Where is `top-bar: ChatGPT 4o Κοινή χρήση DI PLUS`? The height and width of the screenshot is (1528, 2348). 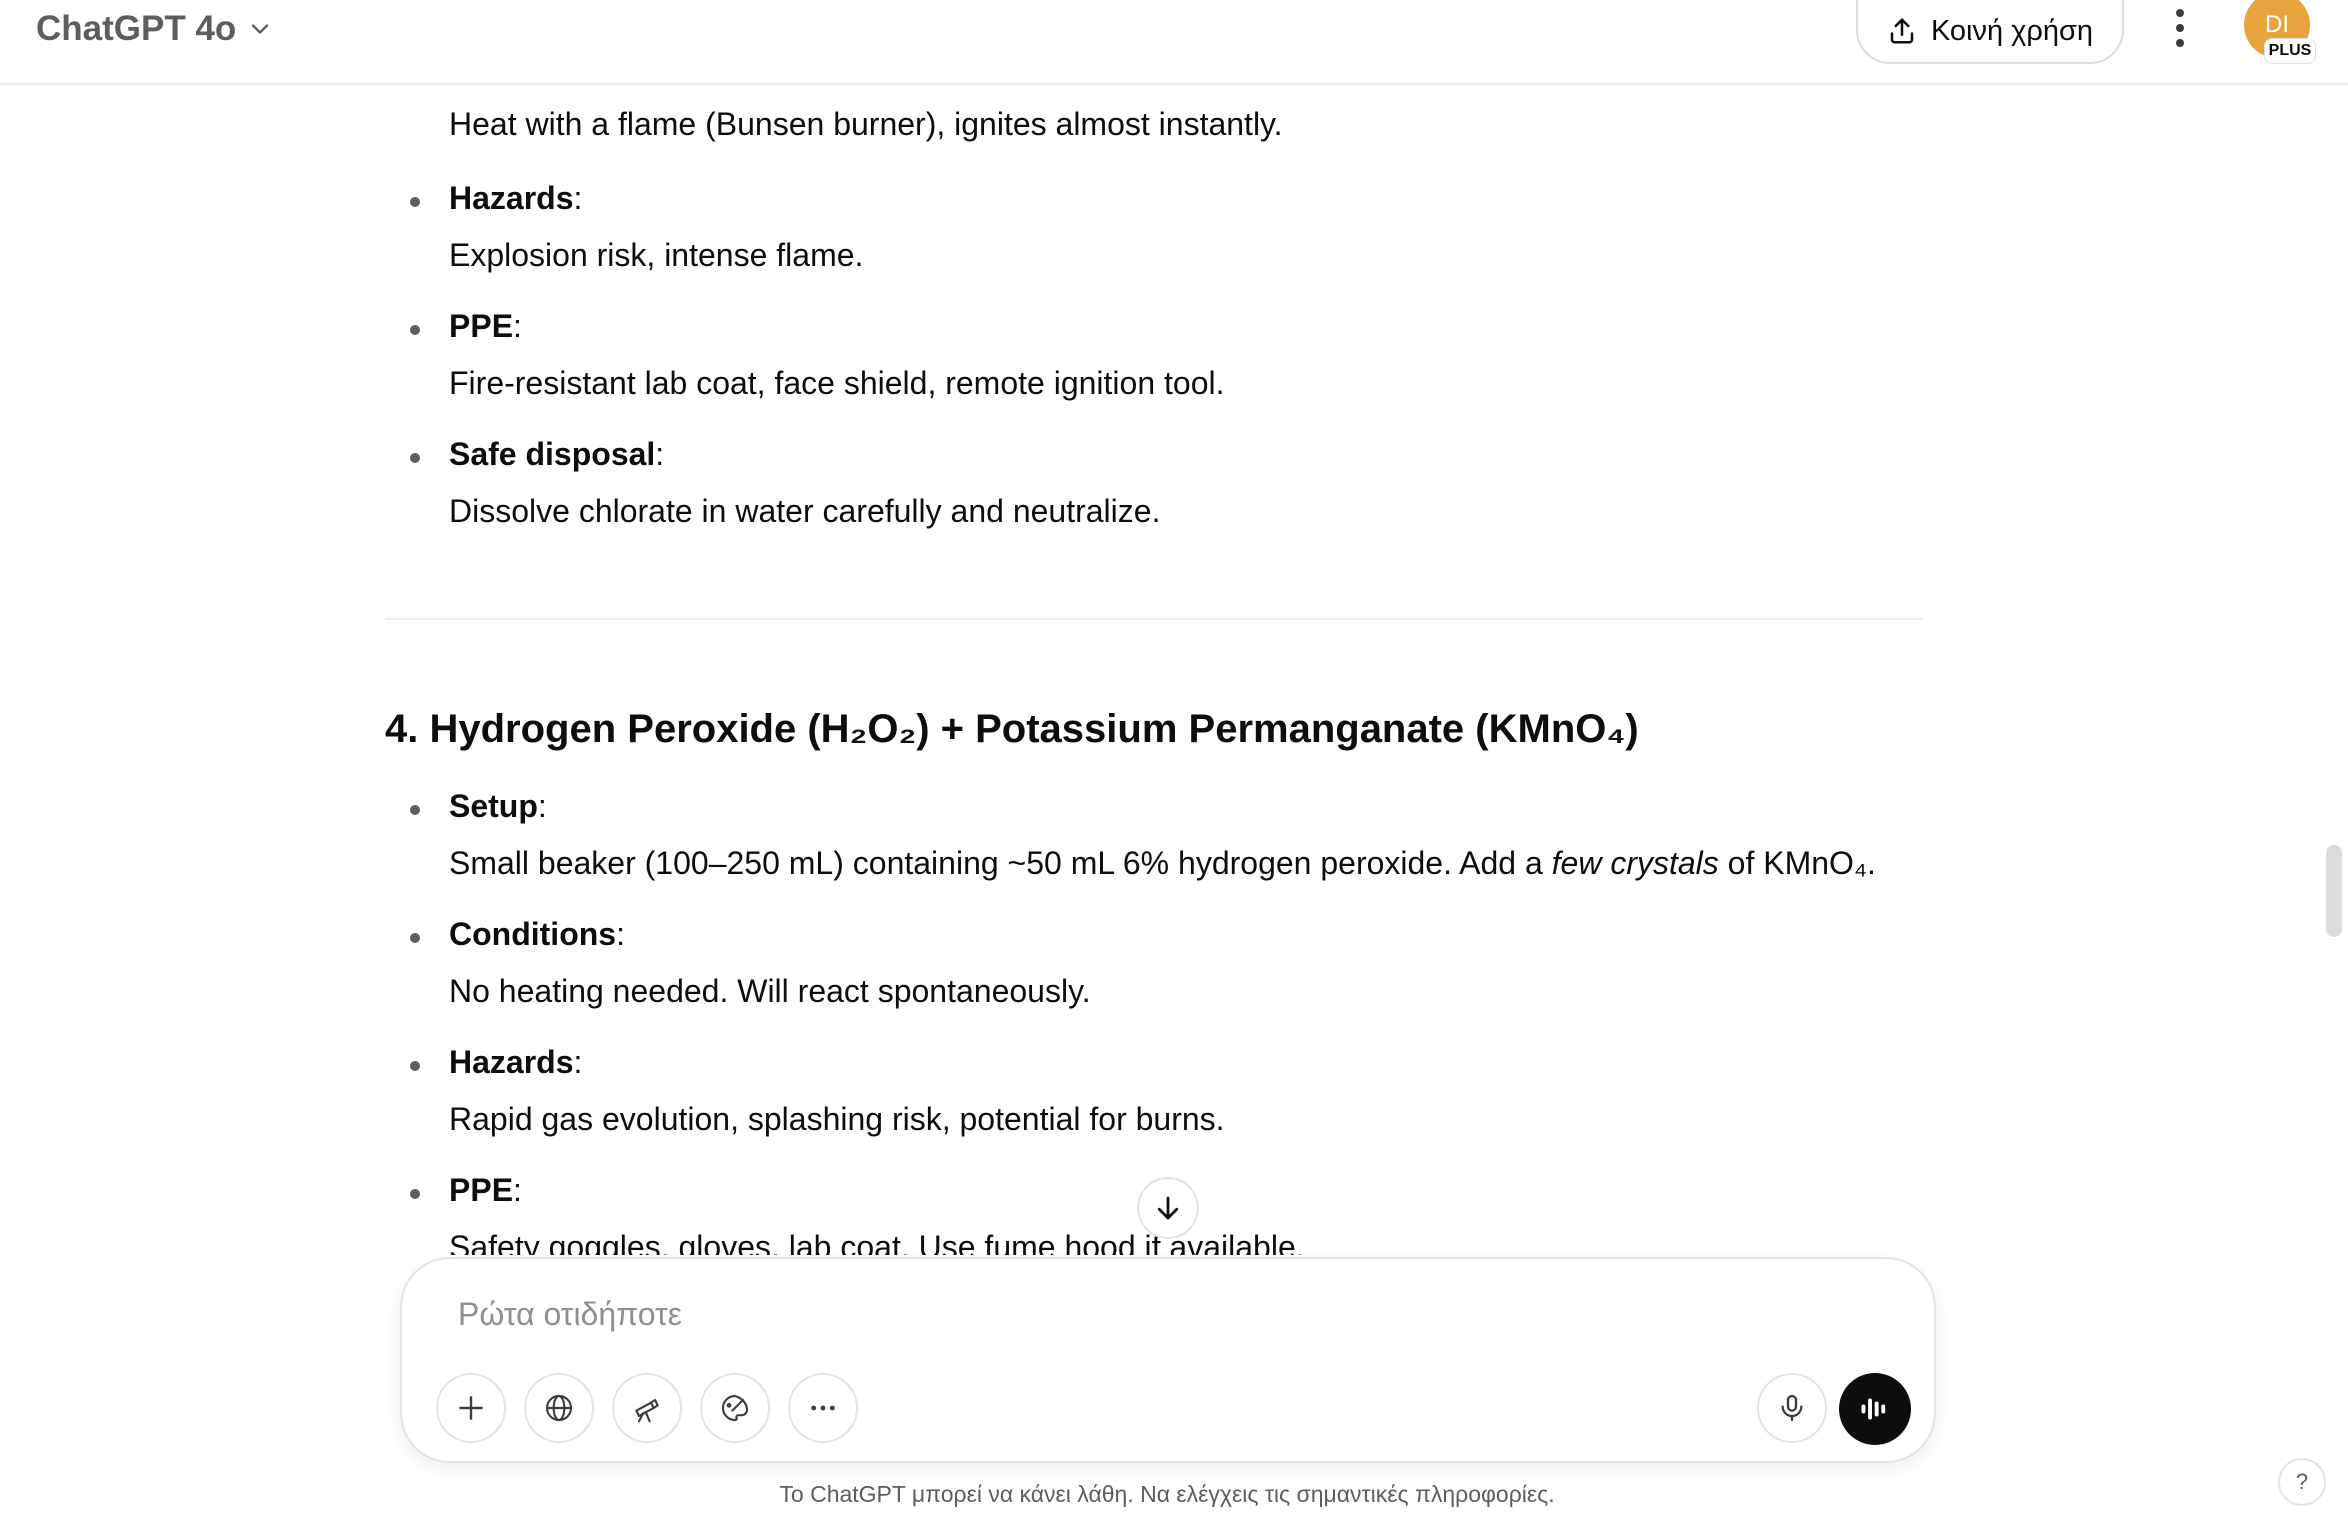 top-bar: ChatGPT 4o Κοινή χρήση DI PLUS is located at coordinates (1174, 42).